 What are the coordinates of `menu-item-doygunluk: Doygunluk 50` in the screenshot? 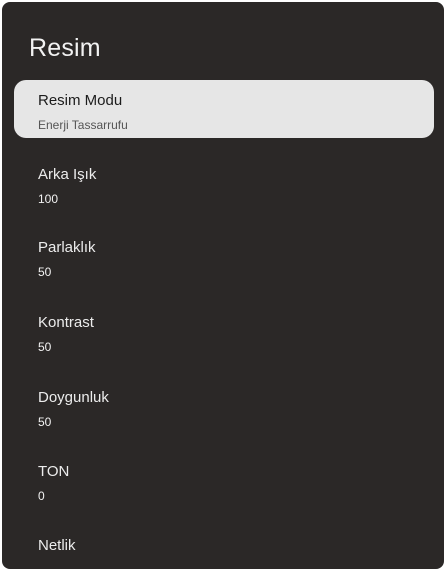 It's located at (224, 406).